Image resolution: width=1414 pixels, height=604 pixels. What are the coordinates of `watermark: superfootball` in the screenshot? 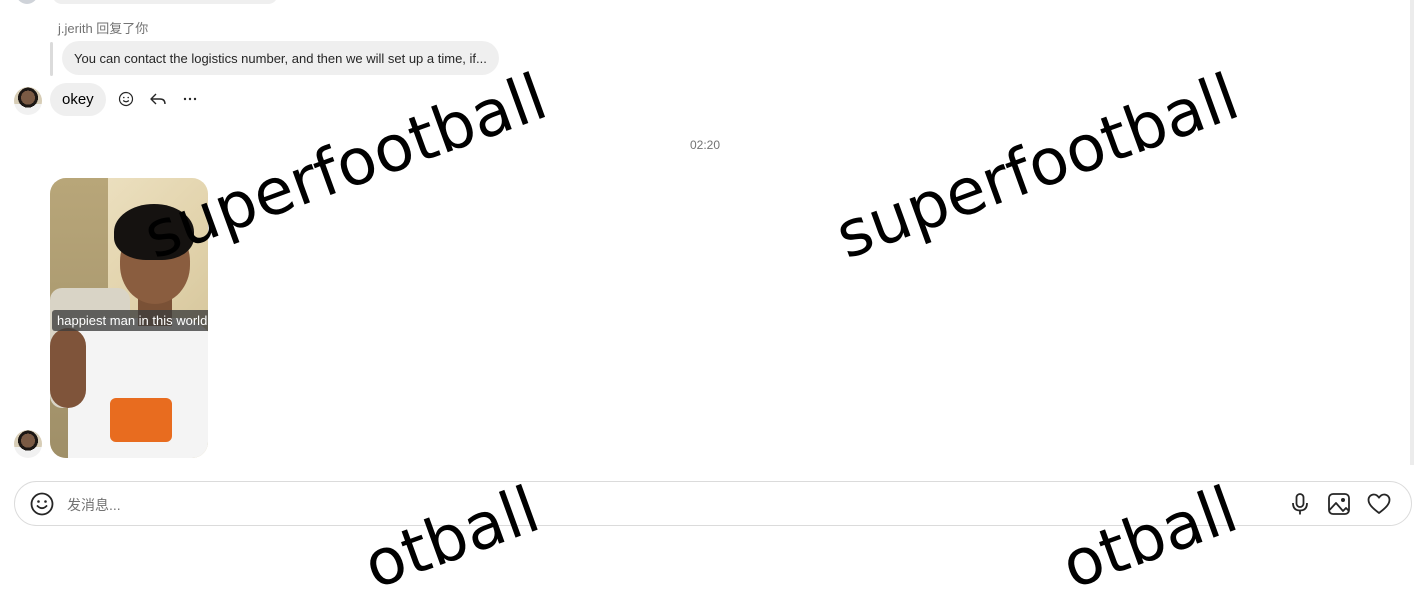 It's located at (1037, 167).